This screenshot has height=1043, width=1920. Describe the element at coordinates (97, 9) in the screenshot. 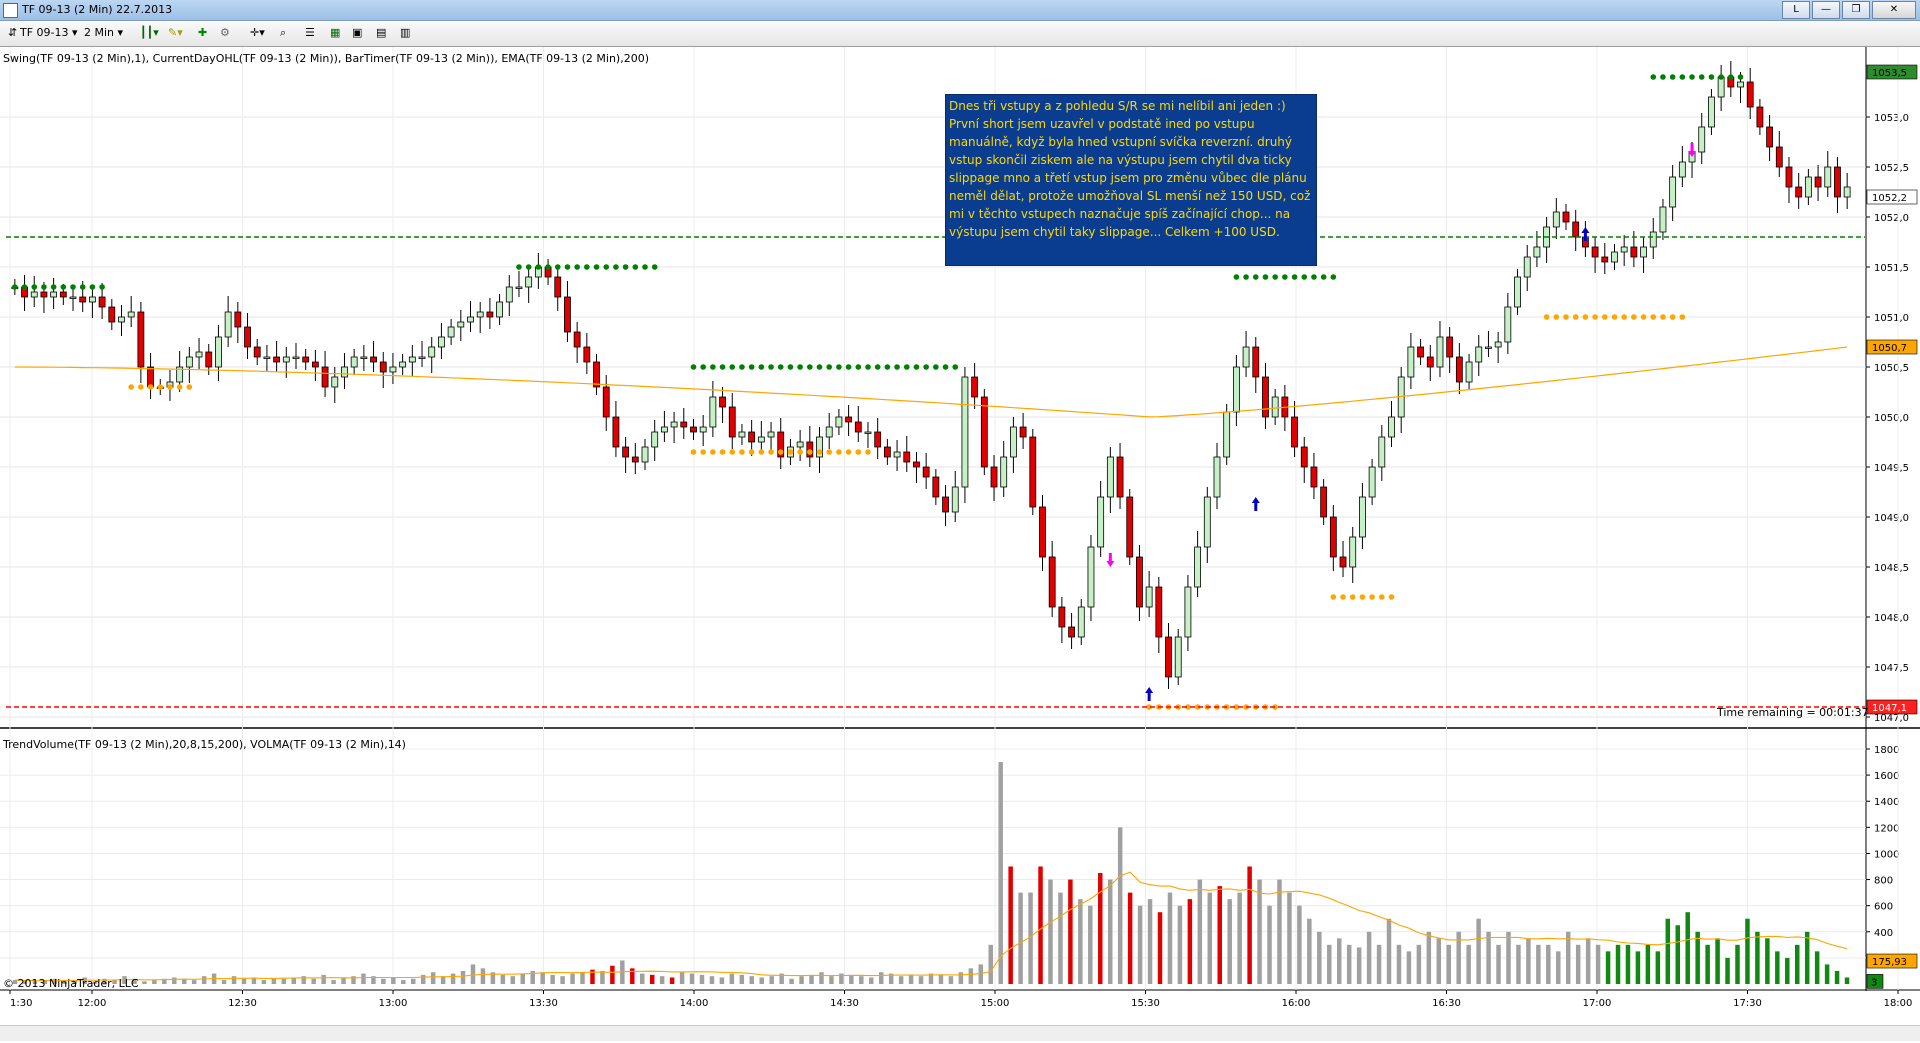

I see `window-title: TF 09-13 (2 Min) 22.7.2013` at that location.